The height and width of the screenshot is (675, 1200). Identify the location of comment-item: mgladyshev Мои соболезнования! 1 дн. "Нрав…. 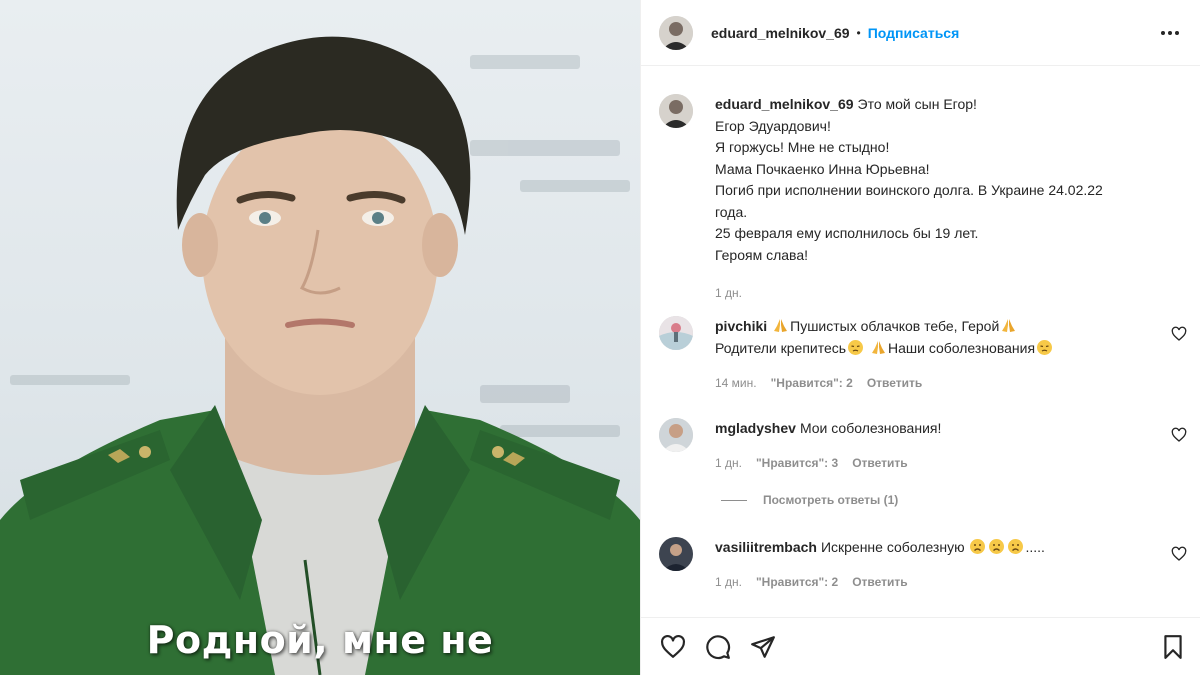
(929, 446).